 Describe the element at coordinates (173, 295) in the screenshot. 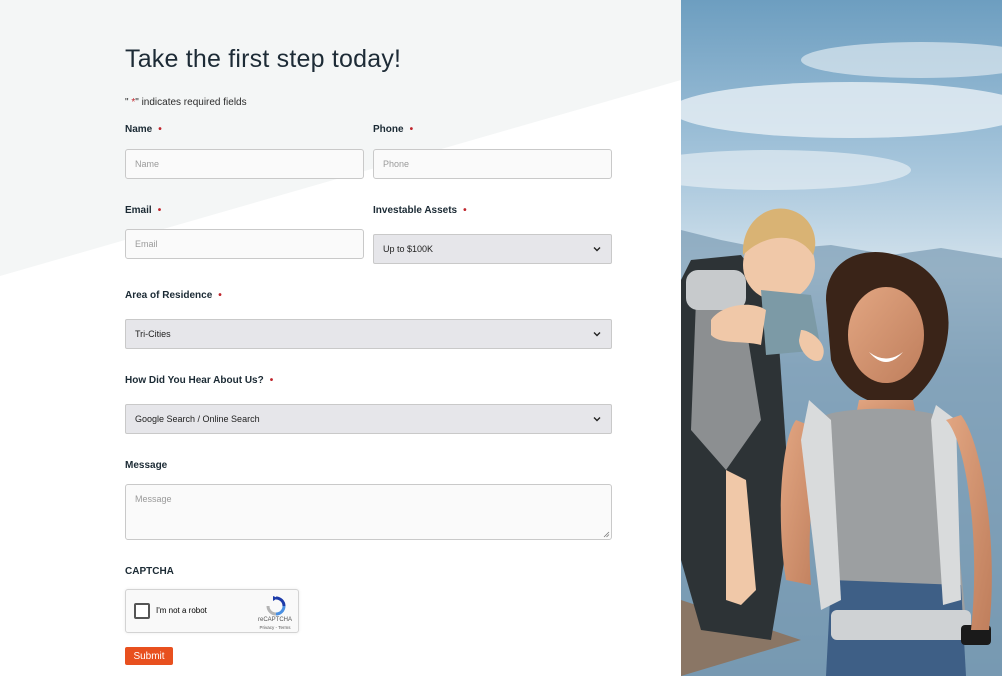

I see `area-of-residence-label: Area of Residence •` at that location.